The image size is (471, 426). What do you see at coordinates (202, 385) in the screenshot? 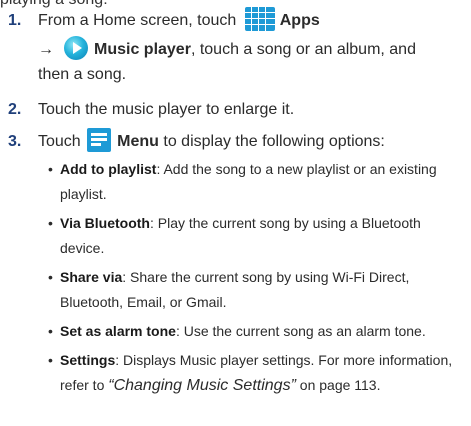
I see `cross-reference-link: “Changing Music Settings”` at bounding box center [202, 385].